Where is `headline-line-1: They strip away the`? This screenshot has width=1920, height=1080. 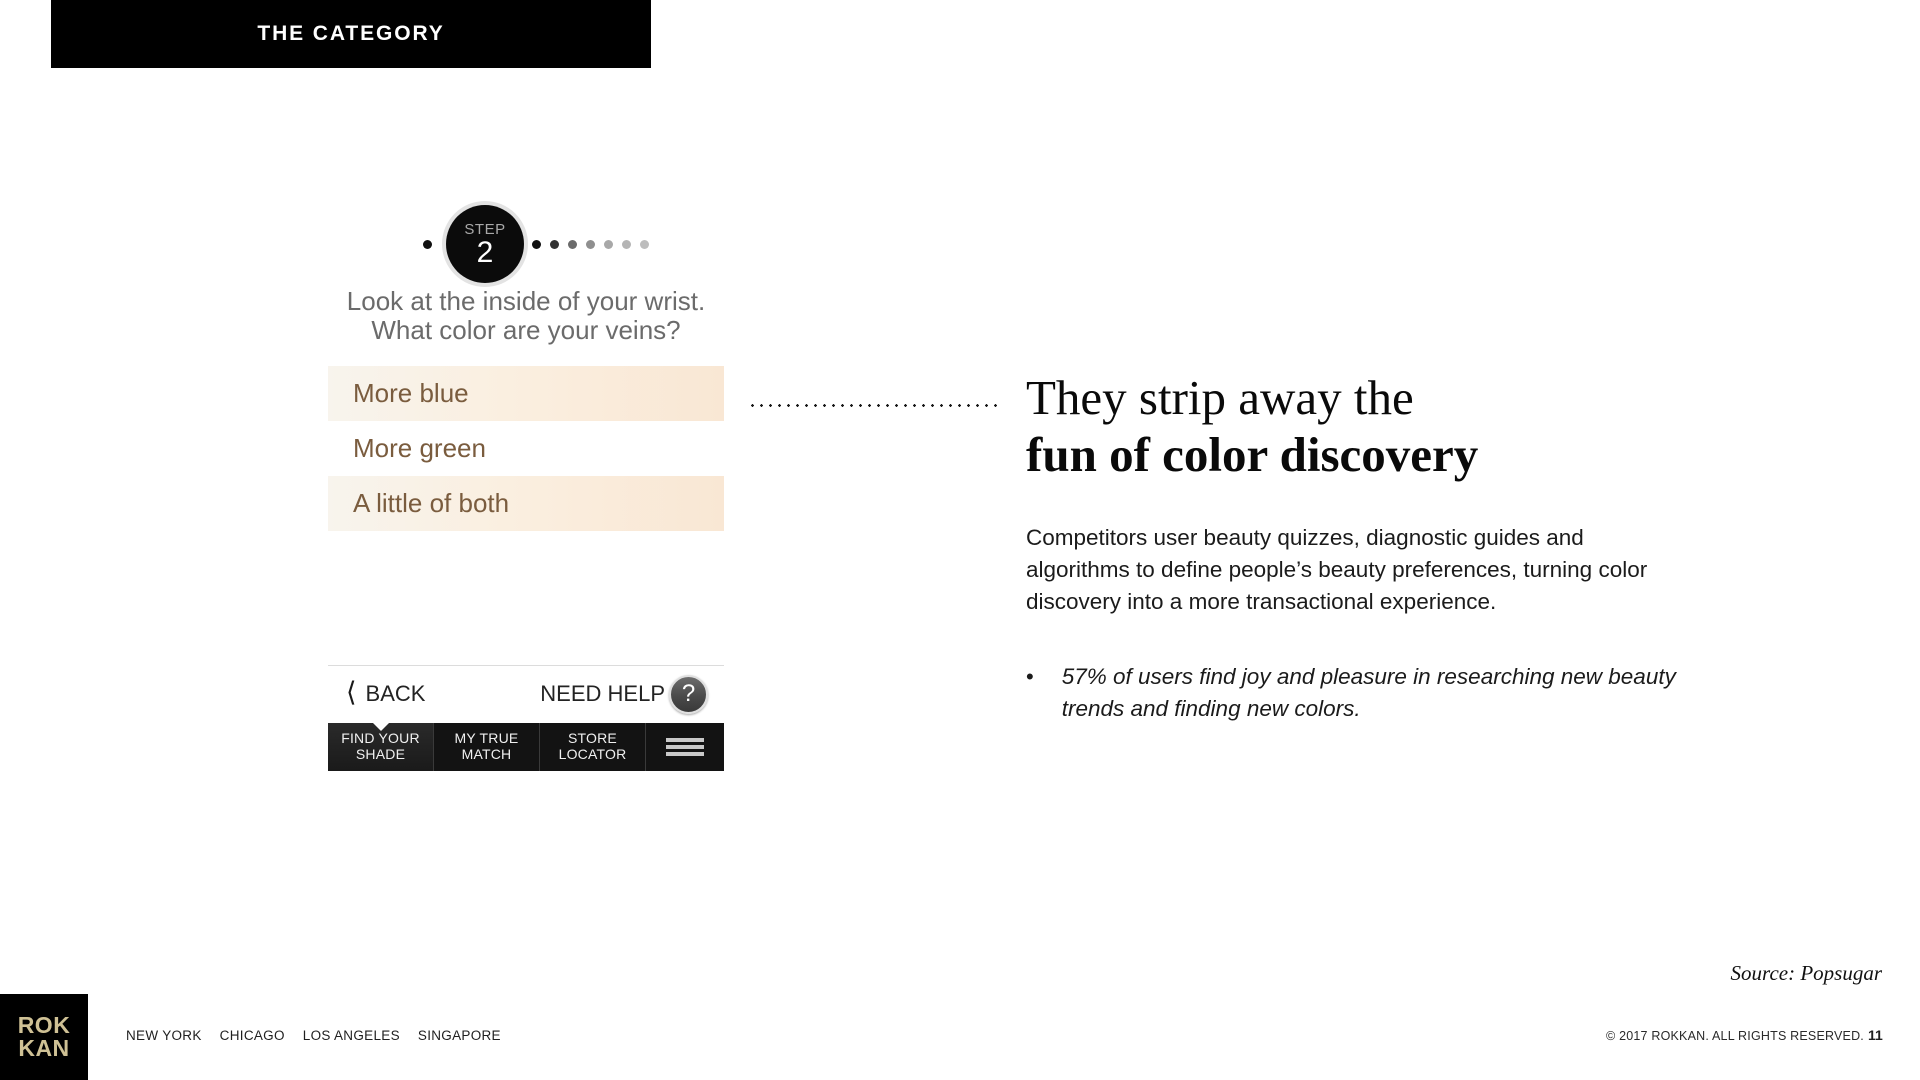
headline-line-1: They strip away the is located at coordinates (1220, 397).